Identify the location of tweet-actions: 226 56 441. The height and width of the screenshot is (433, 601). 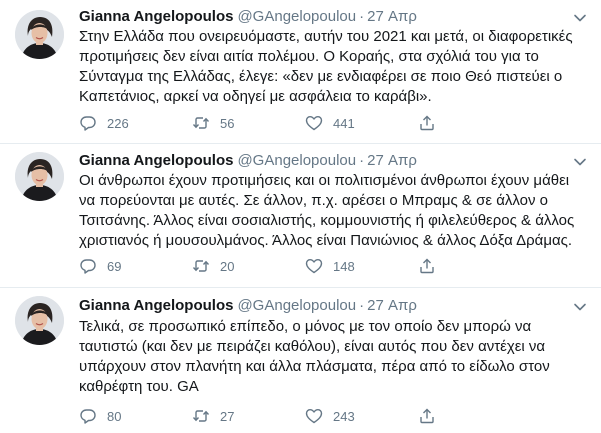
(314, 123).